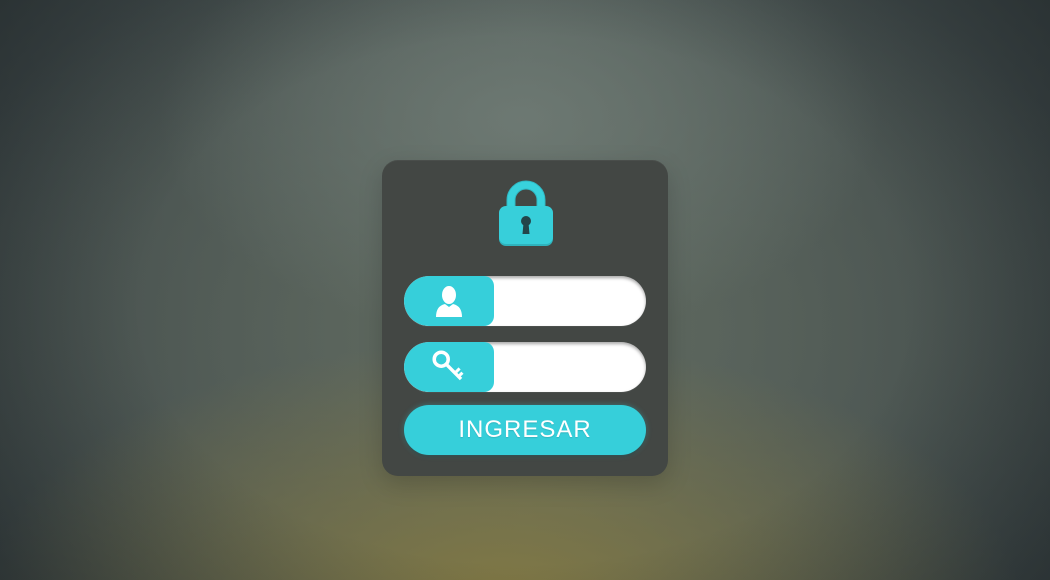  I want to click on user-icon, so click(449, 301).